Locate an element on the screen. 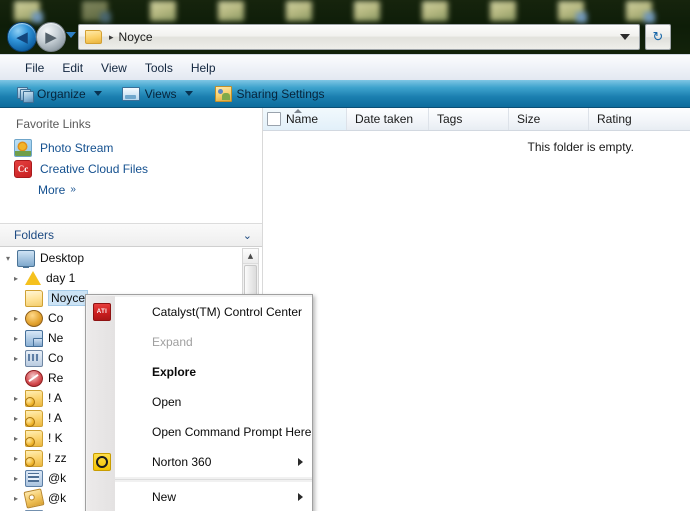  sharing-settings-button: Sharing Settings is located at coordinates (272, 94).